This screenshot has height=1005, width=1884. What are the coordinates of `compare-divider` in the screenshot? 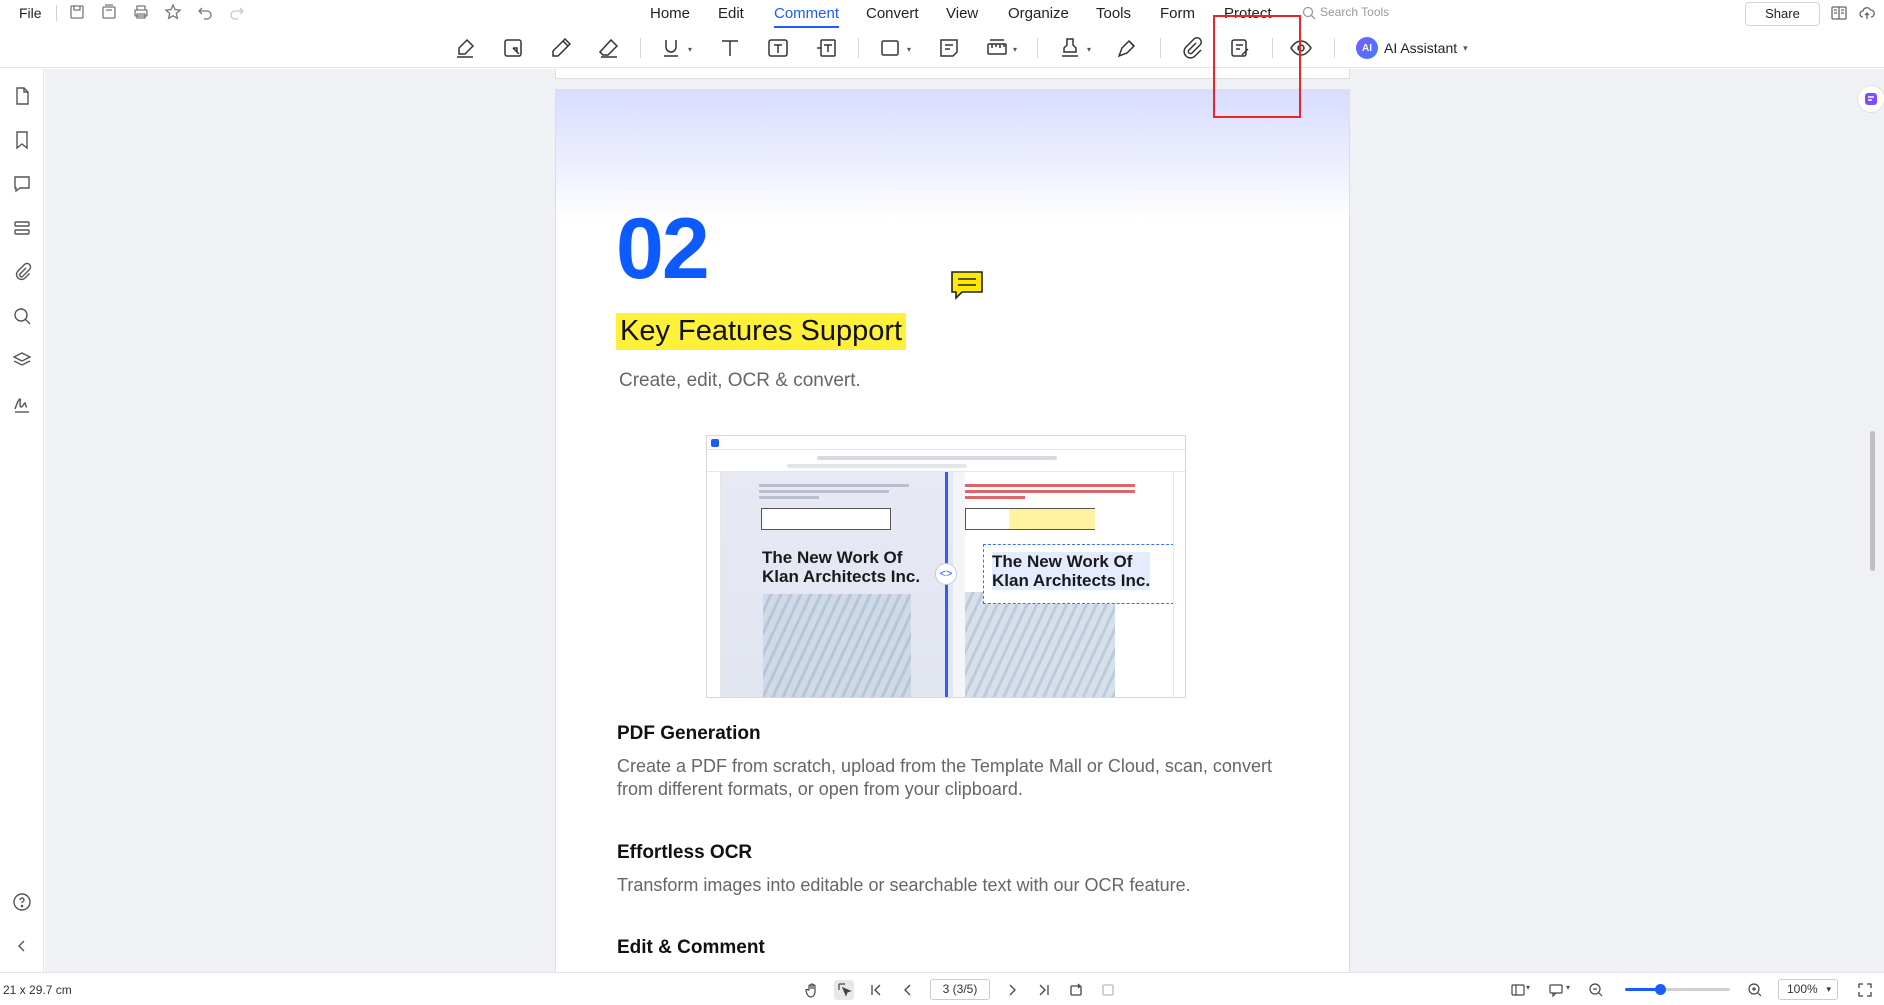 It's located at (946, 584).